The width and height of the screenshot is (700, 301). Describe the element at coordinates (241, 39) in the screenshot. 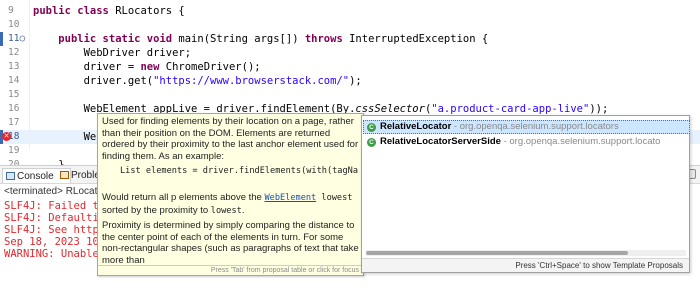

I see `code-token: main(String args[])` at that location.